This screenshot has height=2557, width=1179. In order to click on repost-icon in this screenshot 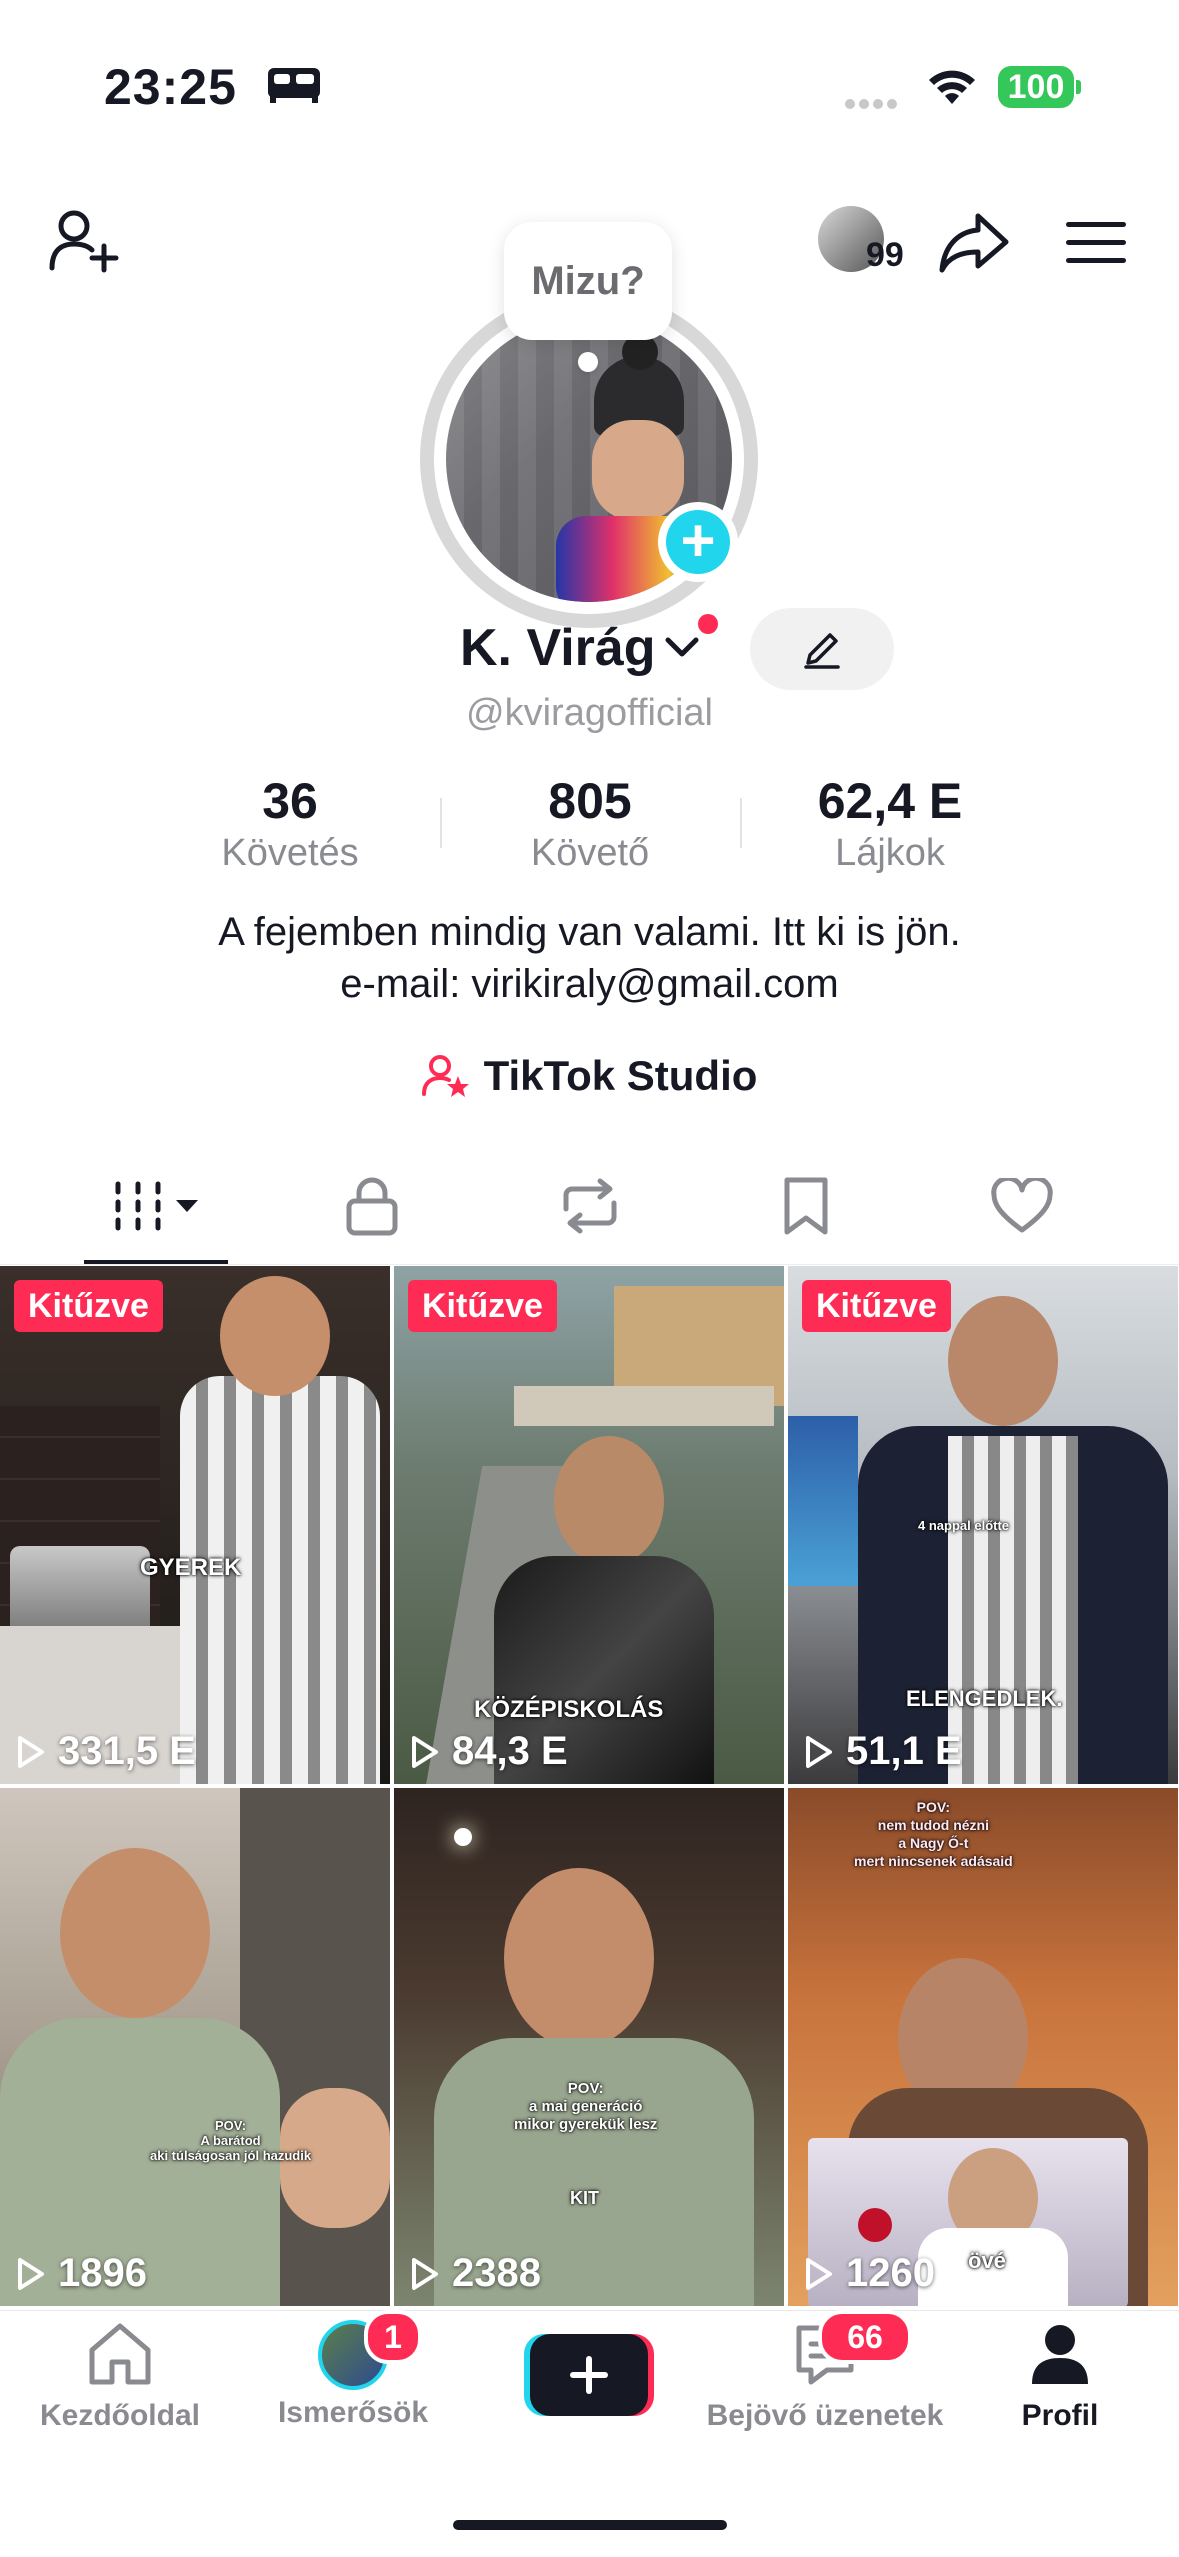, I will do `click(590, 1206)`.